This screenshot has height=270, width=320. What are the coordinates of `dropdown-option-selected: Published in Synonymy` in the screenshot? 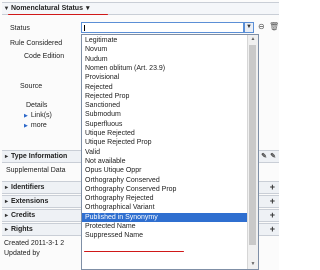 It's located at (166, 217).